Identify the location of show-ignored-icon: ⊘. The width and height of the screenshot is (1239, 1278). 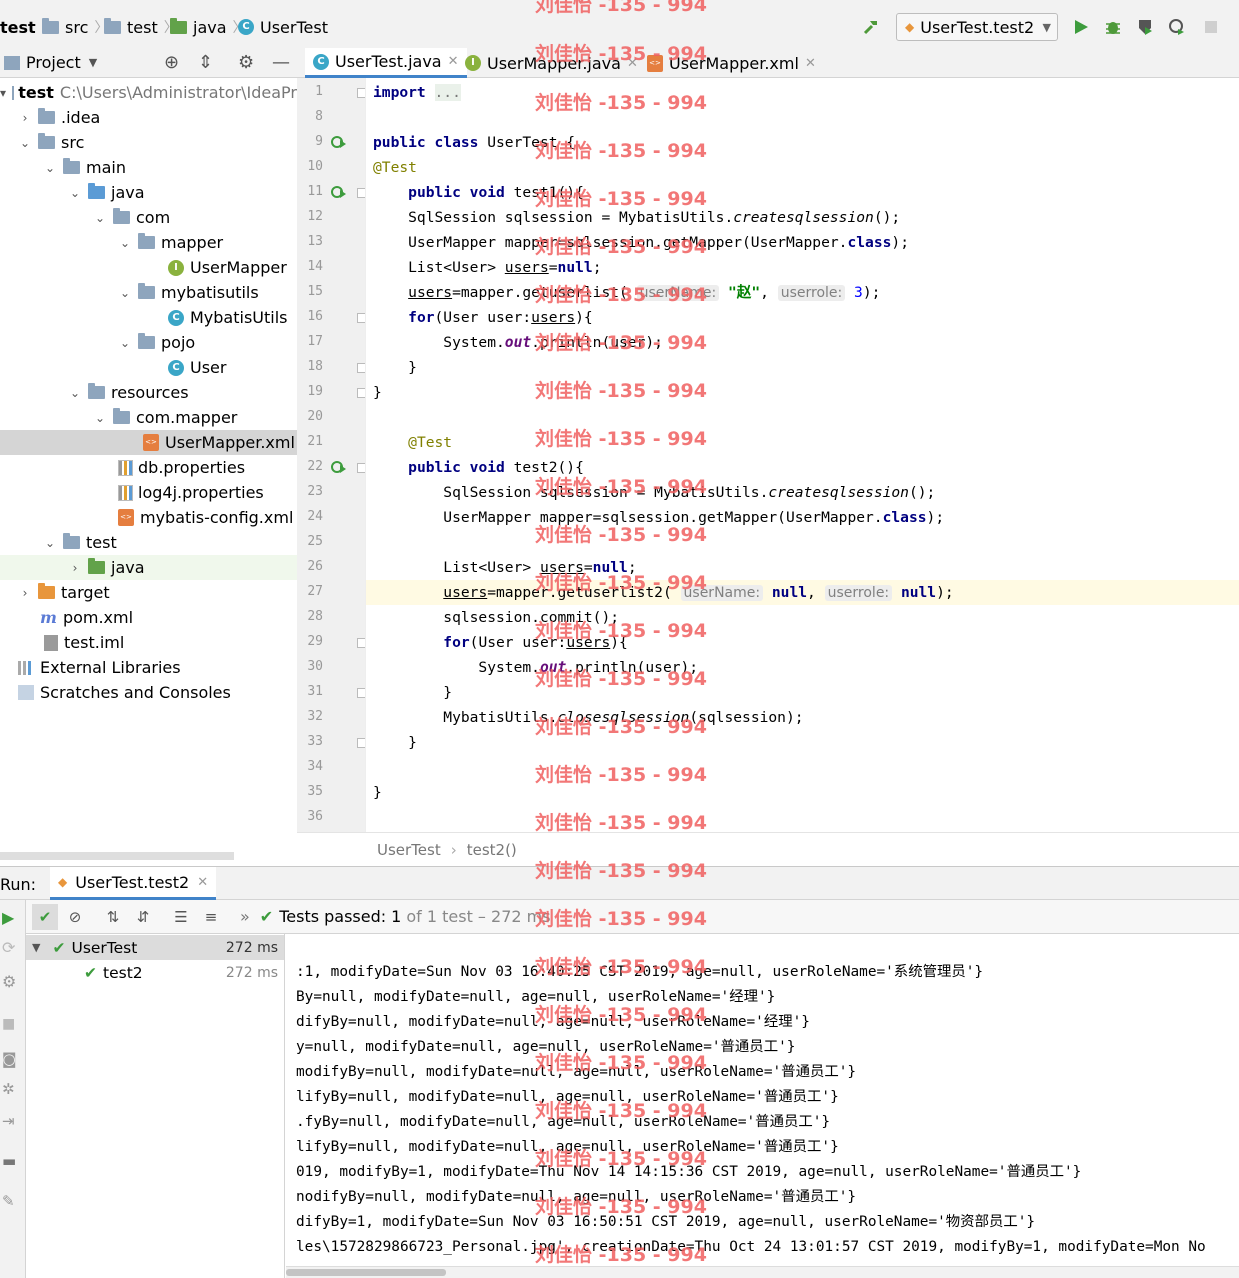
(75, 917).